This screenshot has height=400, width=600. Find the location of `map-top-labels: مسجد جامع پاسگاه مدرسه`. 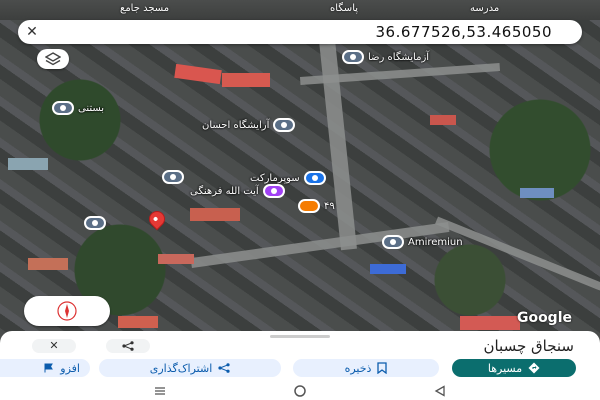

map-top-labels: مسجد جامع پاسگاه مدرسه is located at coordinates (300, 10).